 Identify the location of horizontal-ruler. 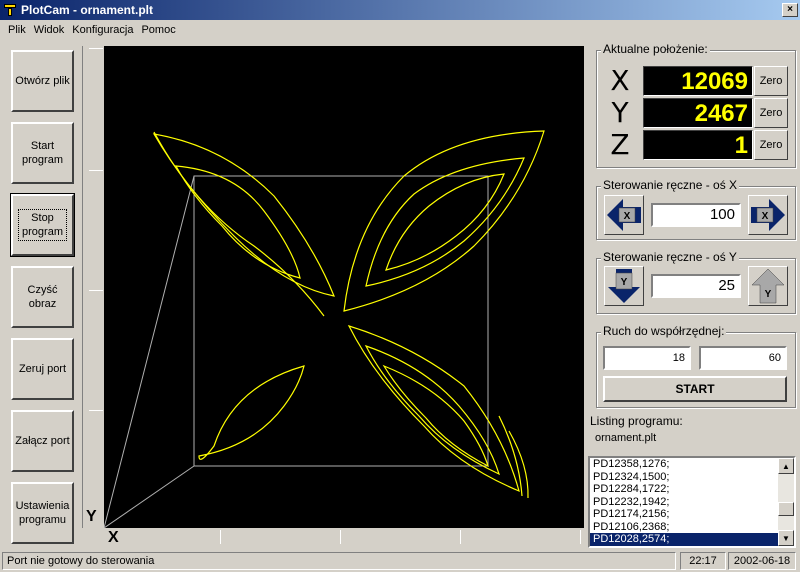
(344, 537).